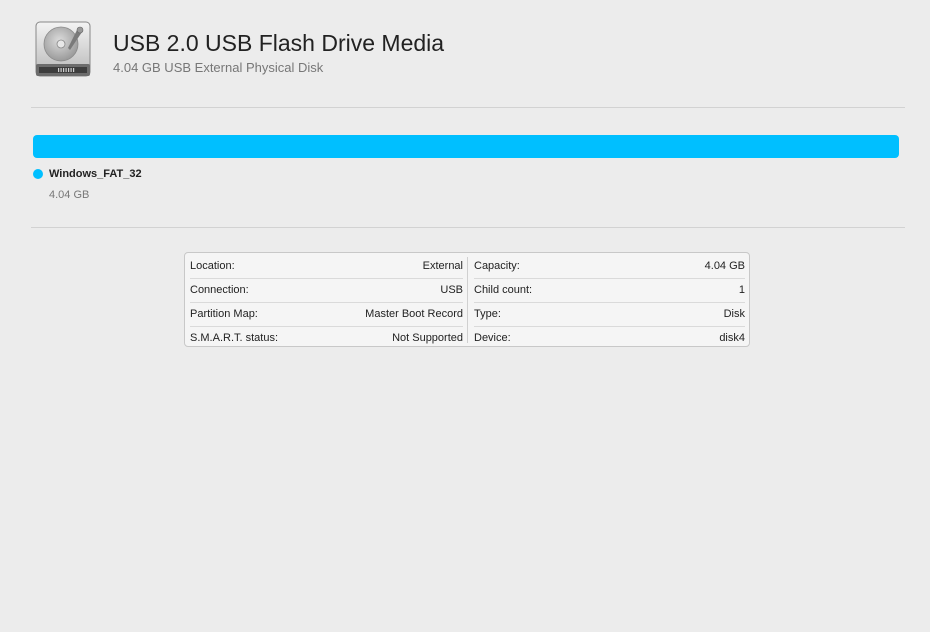 This screenshot has height=632, width=930. I want to click on info-row-connection: Connection: USB, so click(326, 291).